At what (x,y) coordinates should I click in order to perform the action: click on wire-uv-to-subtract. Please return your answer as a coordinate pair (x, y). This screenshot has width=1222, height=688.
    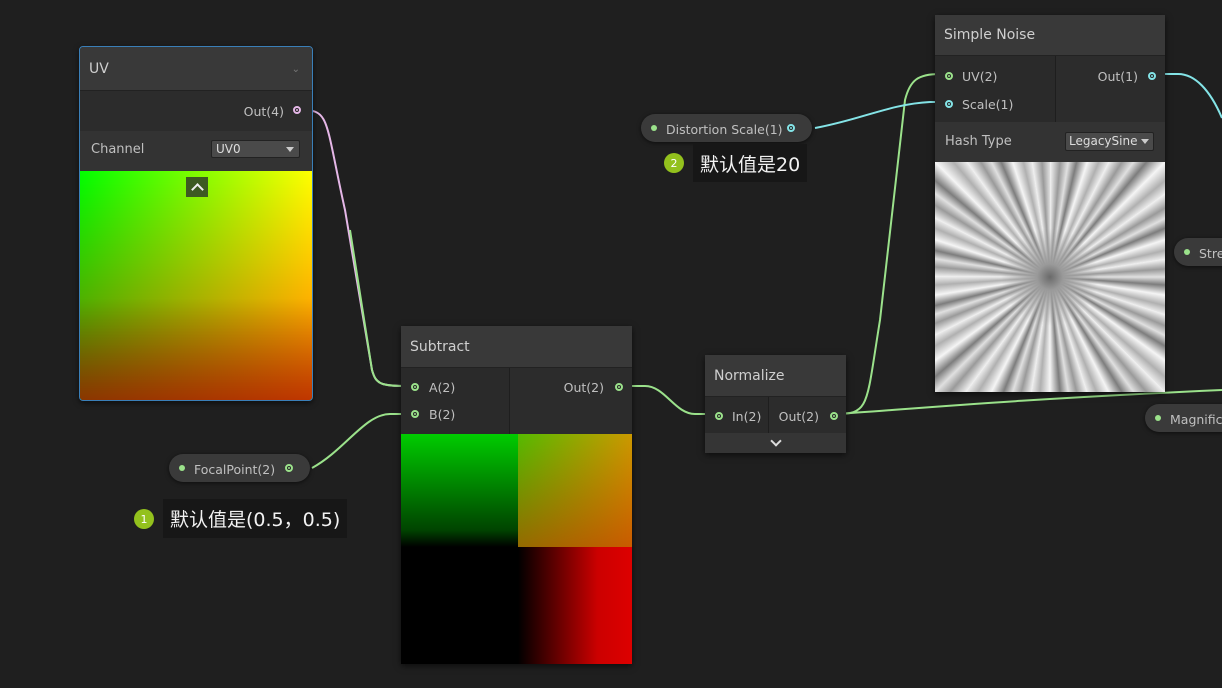
    Looking at the image, I should click on (355, 248).